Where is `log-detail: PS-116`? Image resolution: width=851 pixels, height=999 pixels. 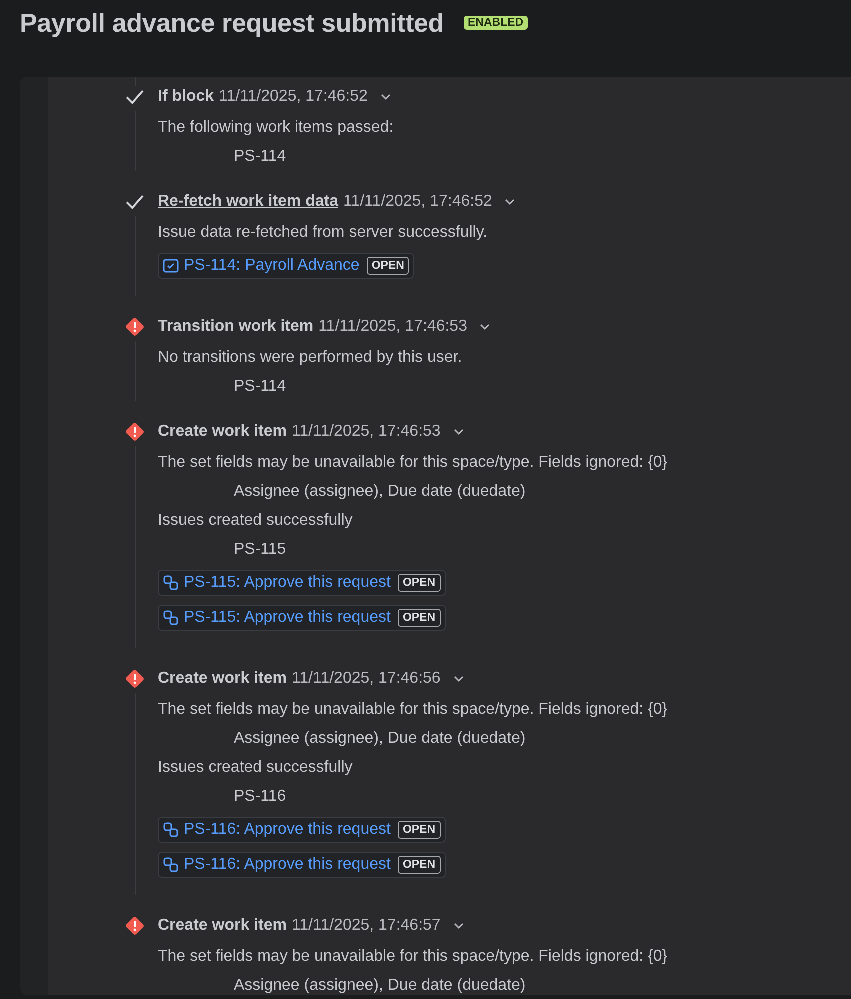 log-detail: PS-116 is located at coordinates (260, 797).